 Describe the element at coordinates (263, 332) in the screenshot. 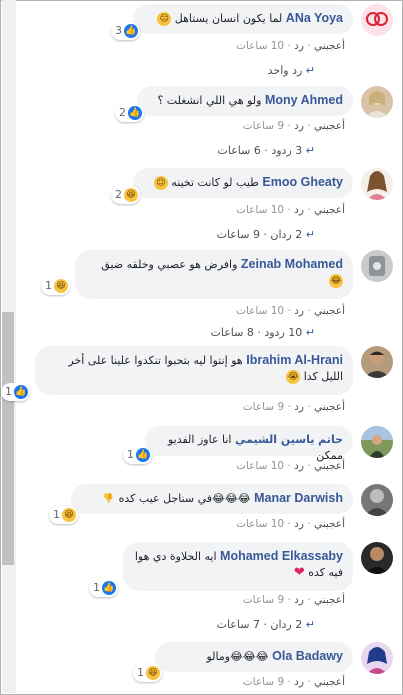

I see `replies-link: ↵ 10 ردود · 8 ساعات` at that location.